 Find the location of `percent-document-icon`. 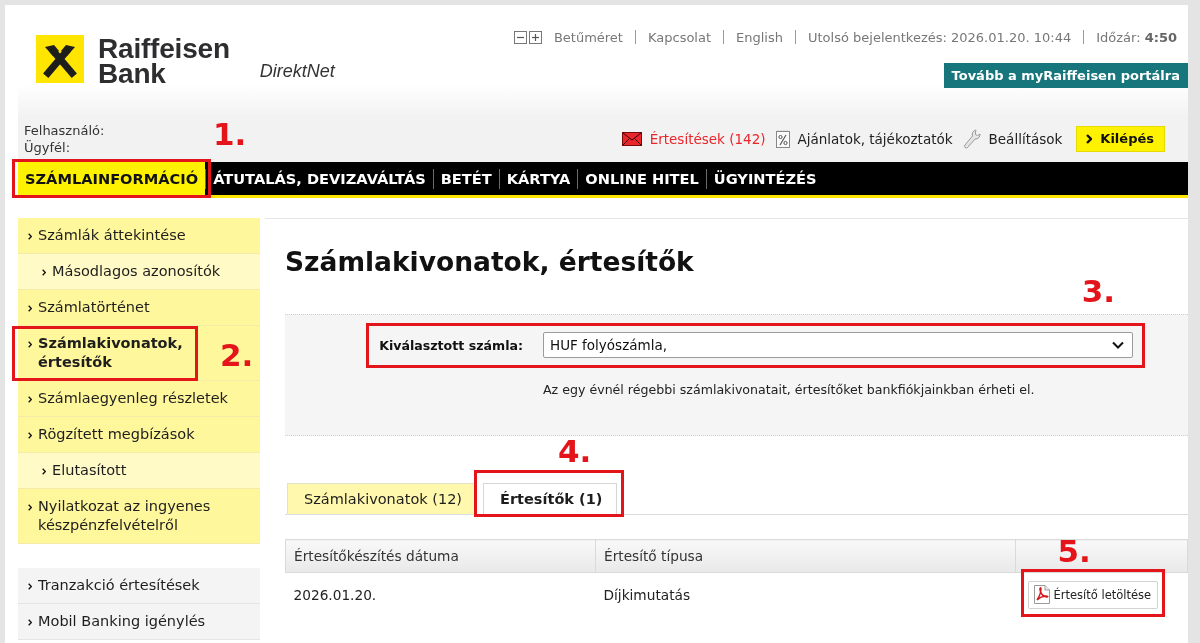

percent-document-icon is located at coordinates (782, 138).